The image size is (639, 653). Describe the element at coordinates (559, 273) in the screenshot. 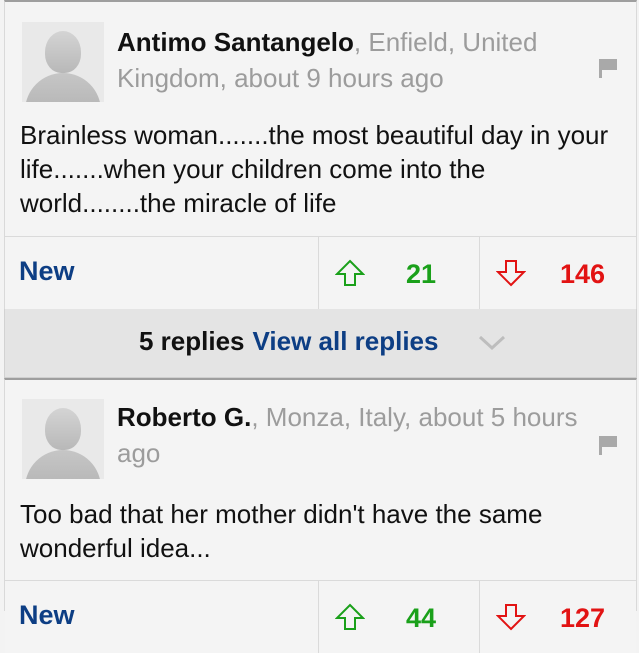

I see `downvote-button: 146` at that location.